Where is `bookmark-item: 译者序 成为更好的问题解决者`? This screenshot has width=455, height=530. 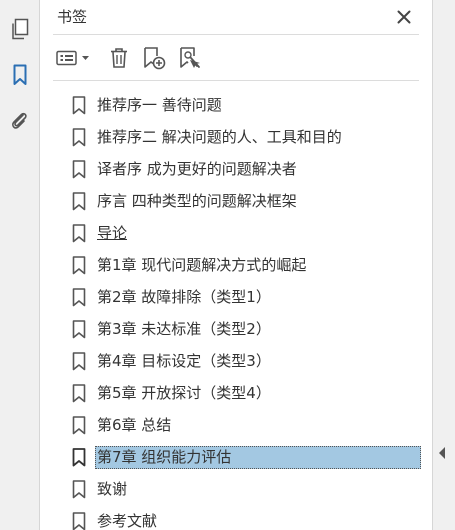
bookmark-item: 译者序 成为更好的问题解决者 is located at coordinates (236, 169).